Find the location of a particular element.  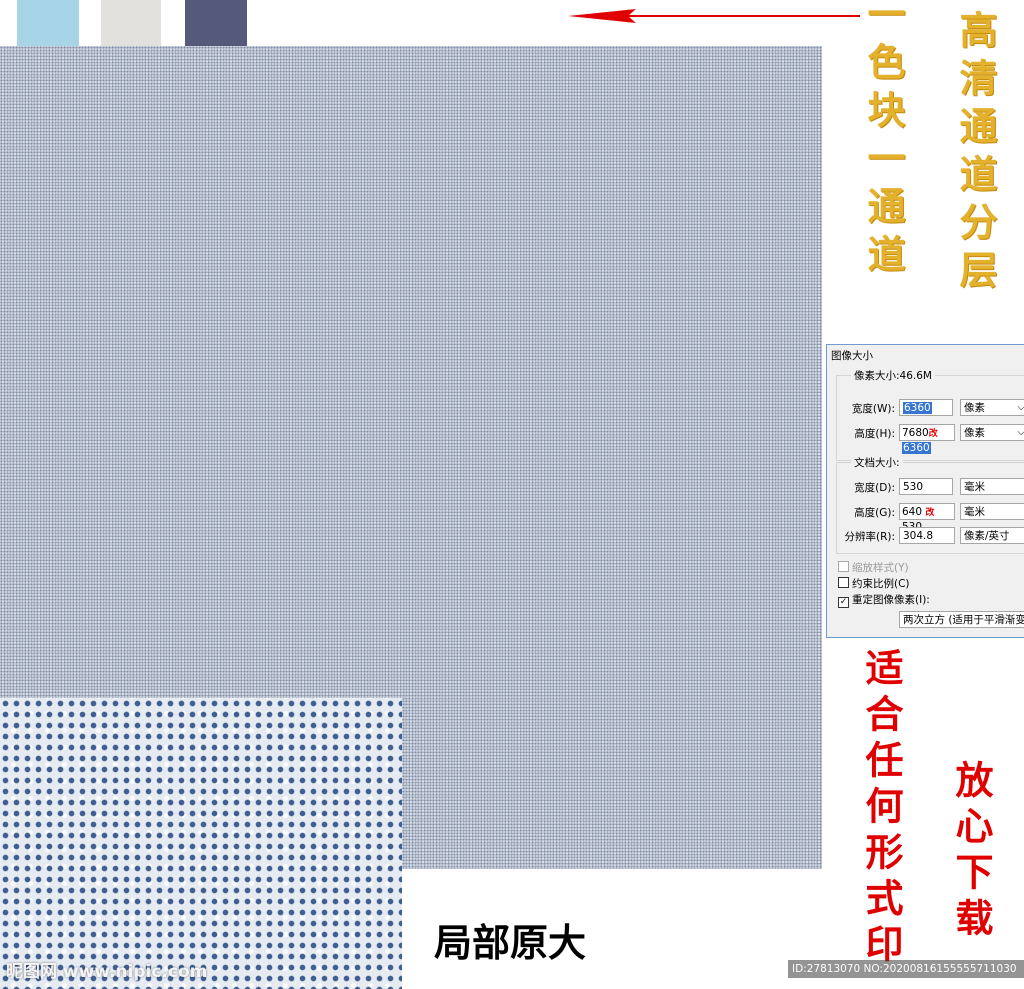

resample-method: 两次立方 (适用于平滑渐变 is located at coordinates (963, 620).